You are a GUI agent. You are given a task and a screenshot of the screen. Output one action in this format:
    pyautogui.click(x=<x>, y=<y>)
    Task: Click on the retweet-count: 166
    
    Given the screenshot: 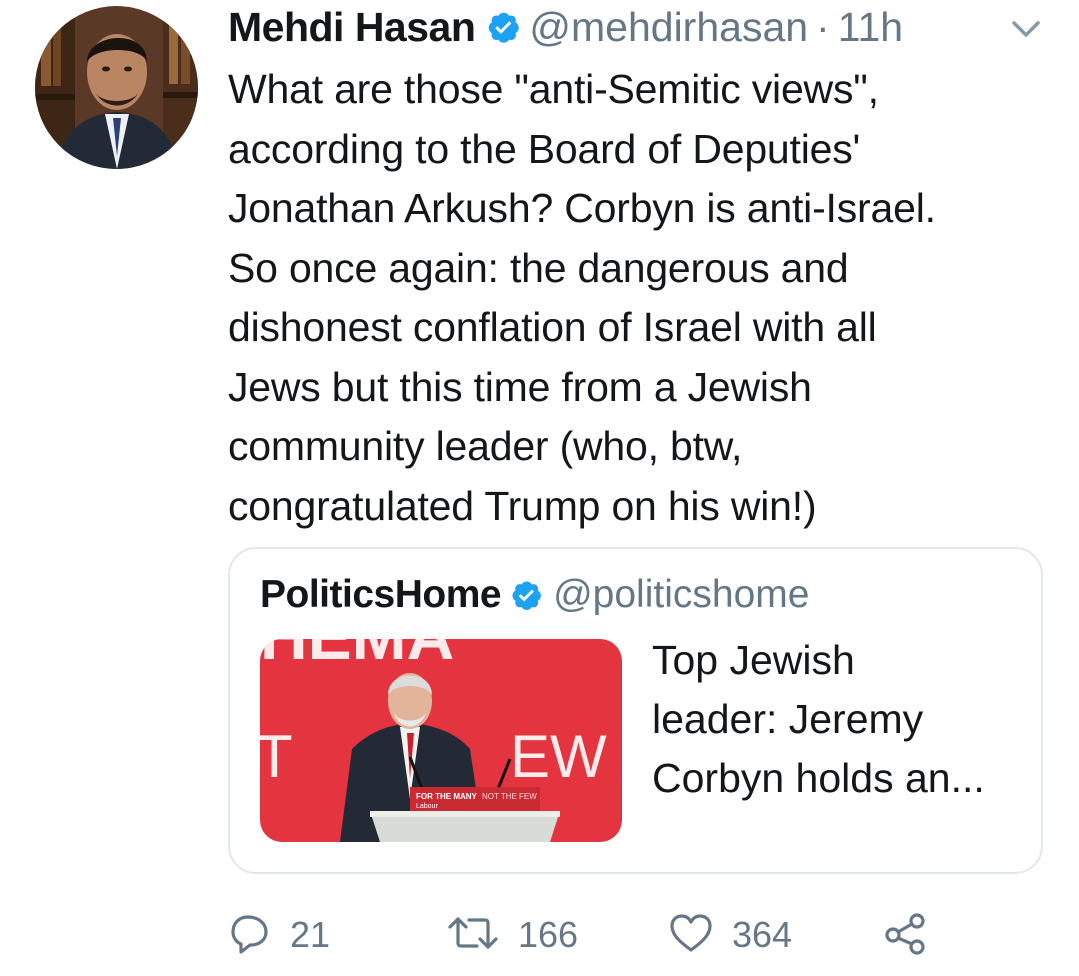 What is the action you would take?
    pyautogui.click(x=548, y=934)
    